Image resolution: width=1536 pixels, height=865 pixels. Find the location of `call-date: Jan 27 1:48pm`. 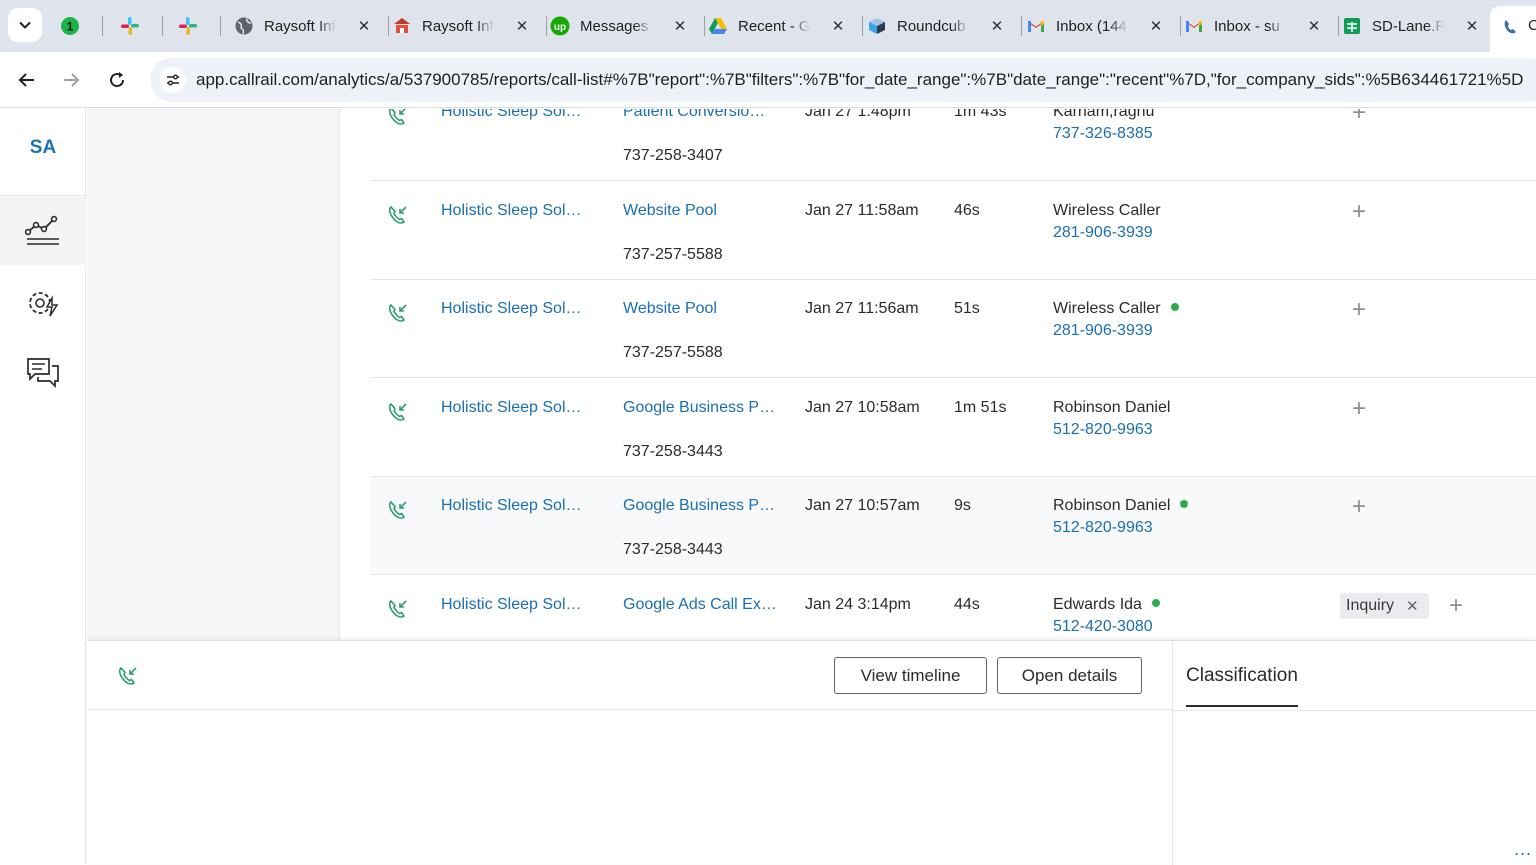

call-date: Jan 27 1:48pm is located at coordinates (858, 114).